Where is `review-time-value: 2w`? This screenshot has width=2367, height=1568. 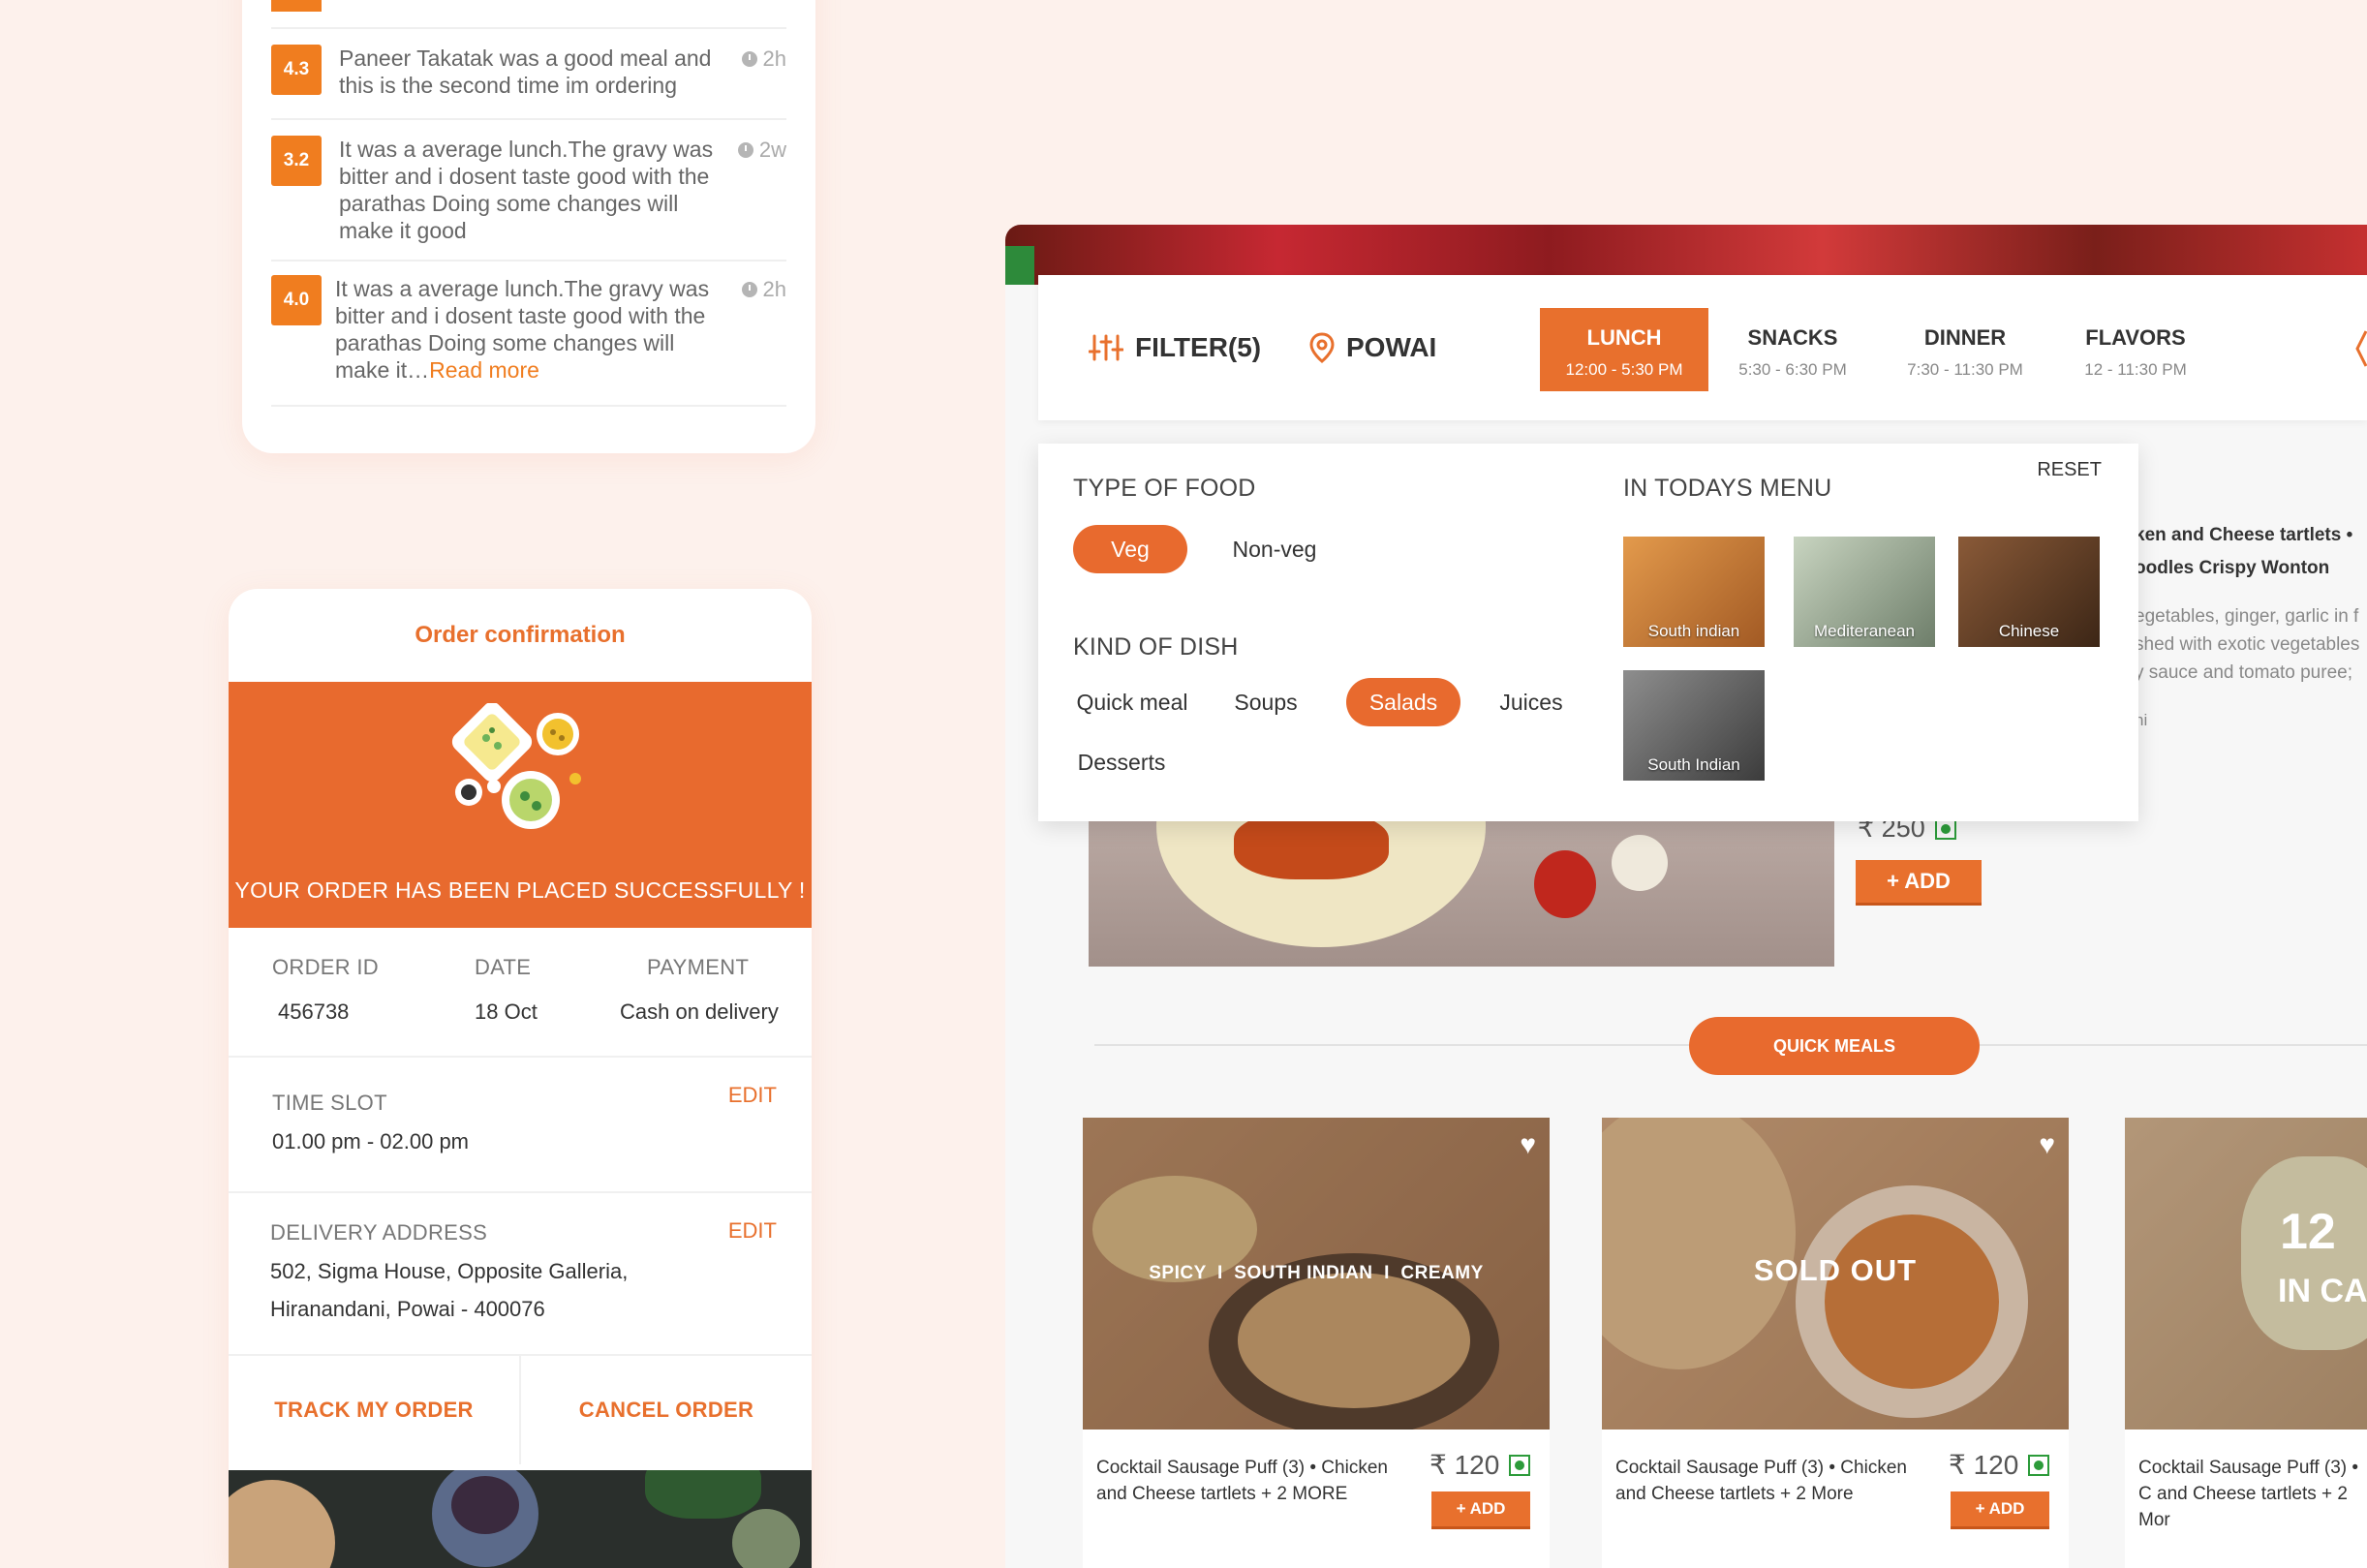
review-time-value: 2w is located at coordinates (772, 150).